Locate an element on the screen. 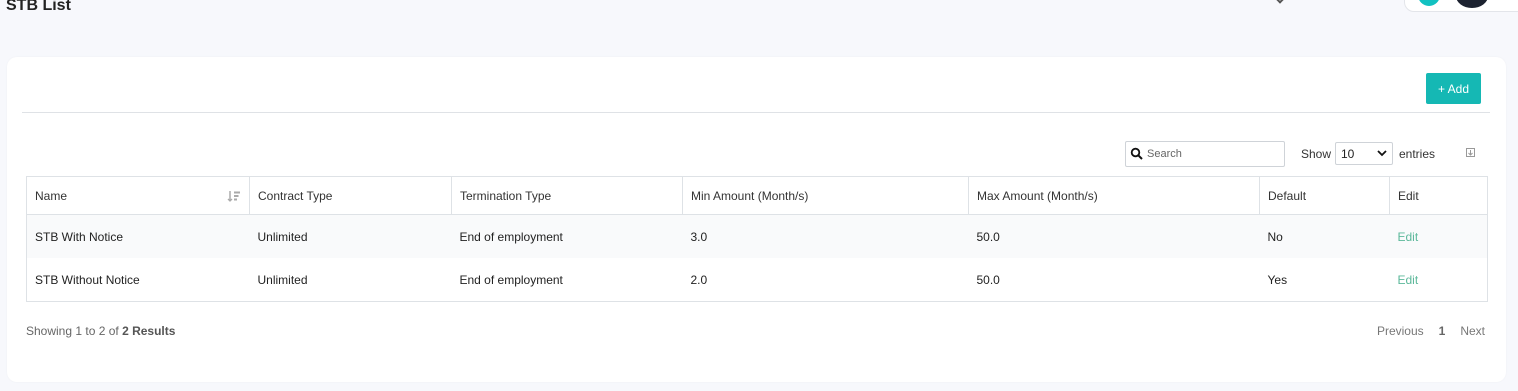 The width and height of the screenshot is (1518, 391). cell-default: Yes is located at coordinates (1324, 280).